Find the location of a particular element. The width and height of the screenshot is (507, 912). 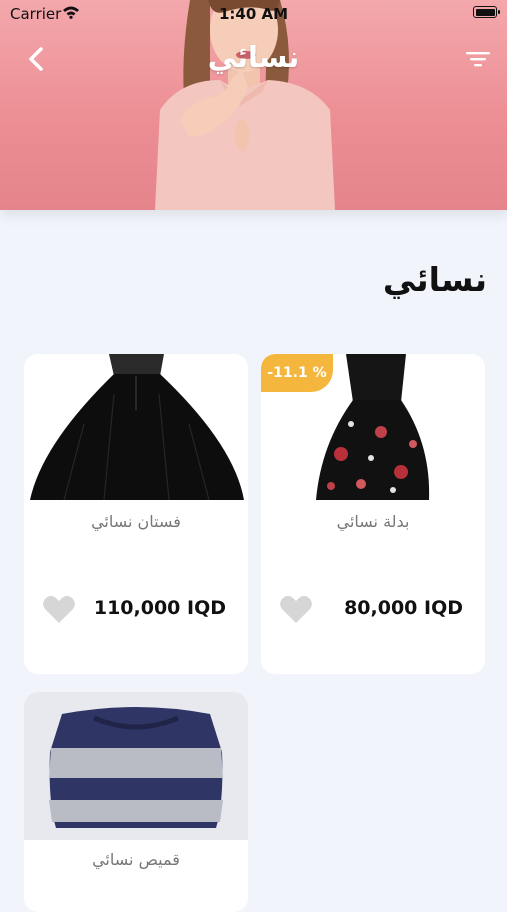

status-bar: Carrier 1:40 AM is located at coordinates (253, 14).